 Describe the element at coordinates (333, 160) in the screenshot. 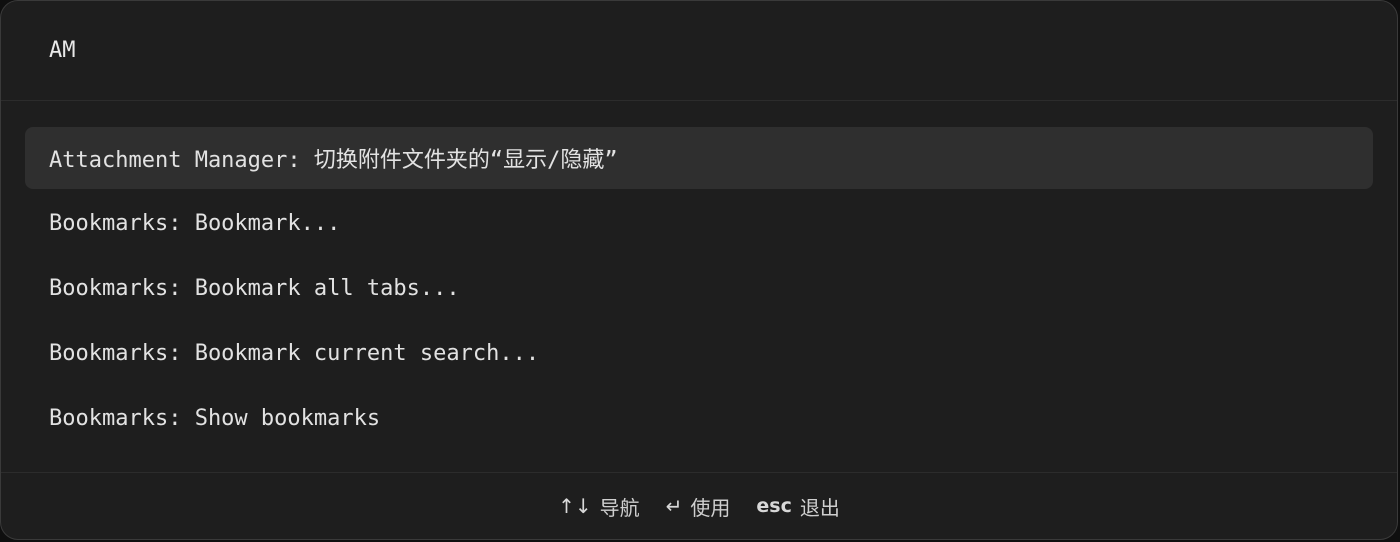

I see `result-item-label: Attachment Manager: 切换附件文件夹的“显示/隐藏”` at that location.